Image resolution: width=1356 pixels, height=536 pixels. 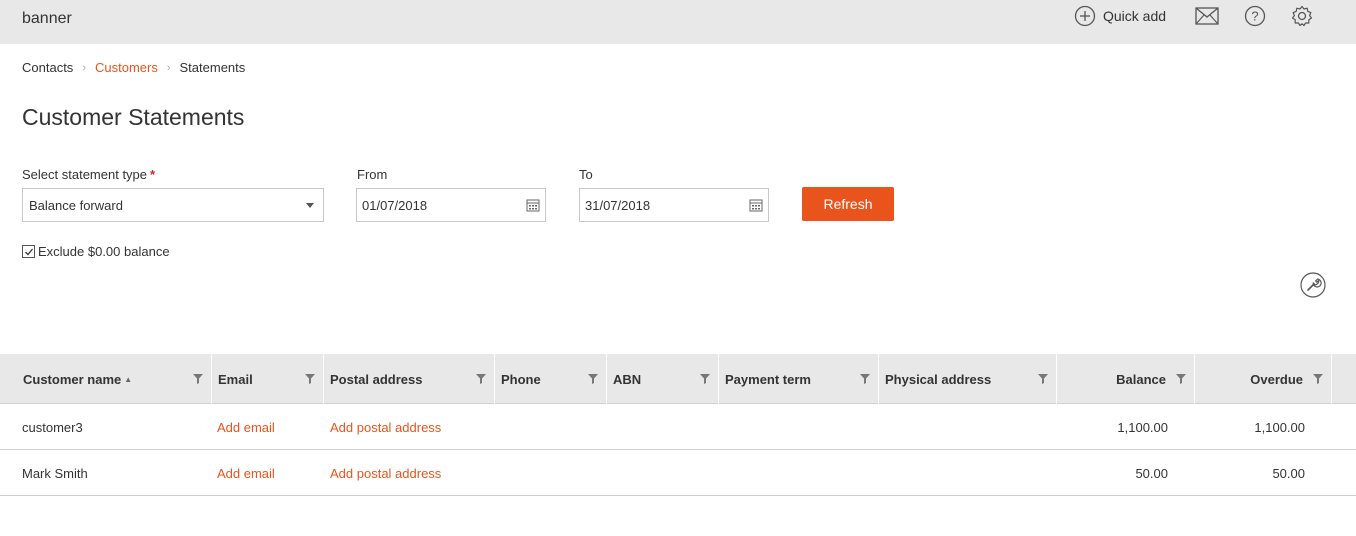 I want to click on cell-customer-name: Mark Smith, so click(x=55, y=473).